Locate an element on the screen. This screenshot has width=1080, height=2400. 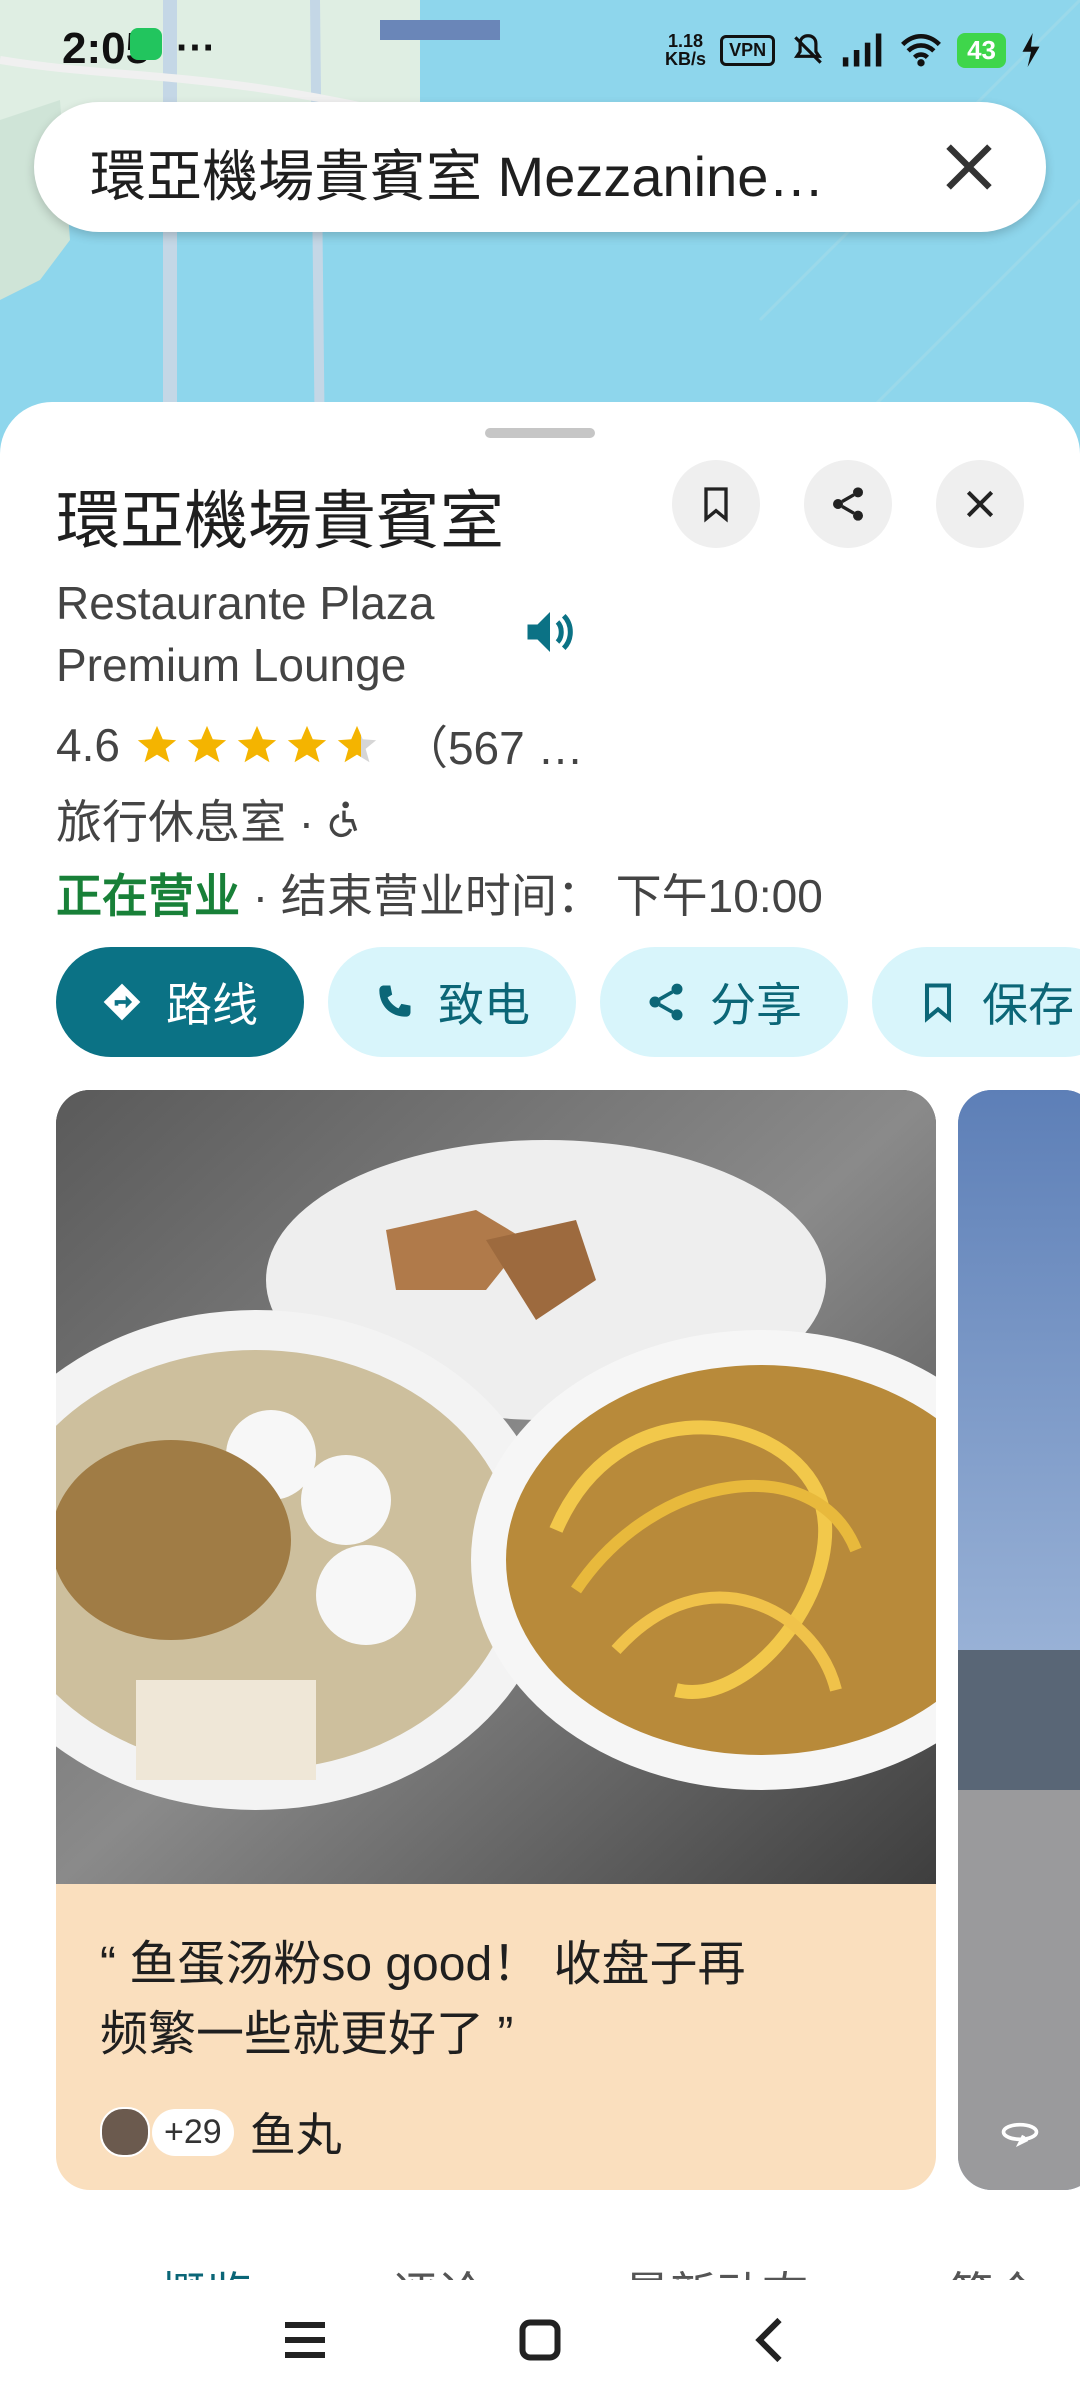
home-icon is located at coordinates (540, 2340).